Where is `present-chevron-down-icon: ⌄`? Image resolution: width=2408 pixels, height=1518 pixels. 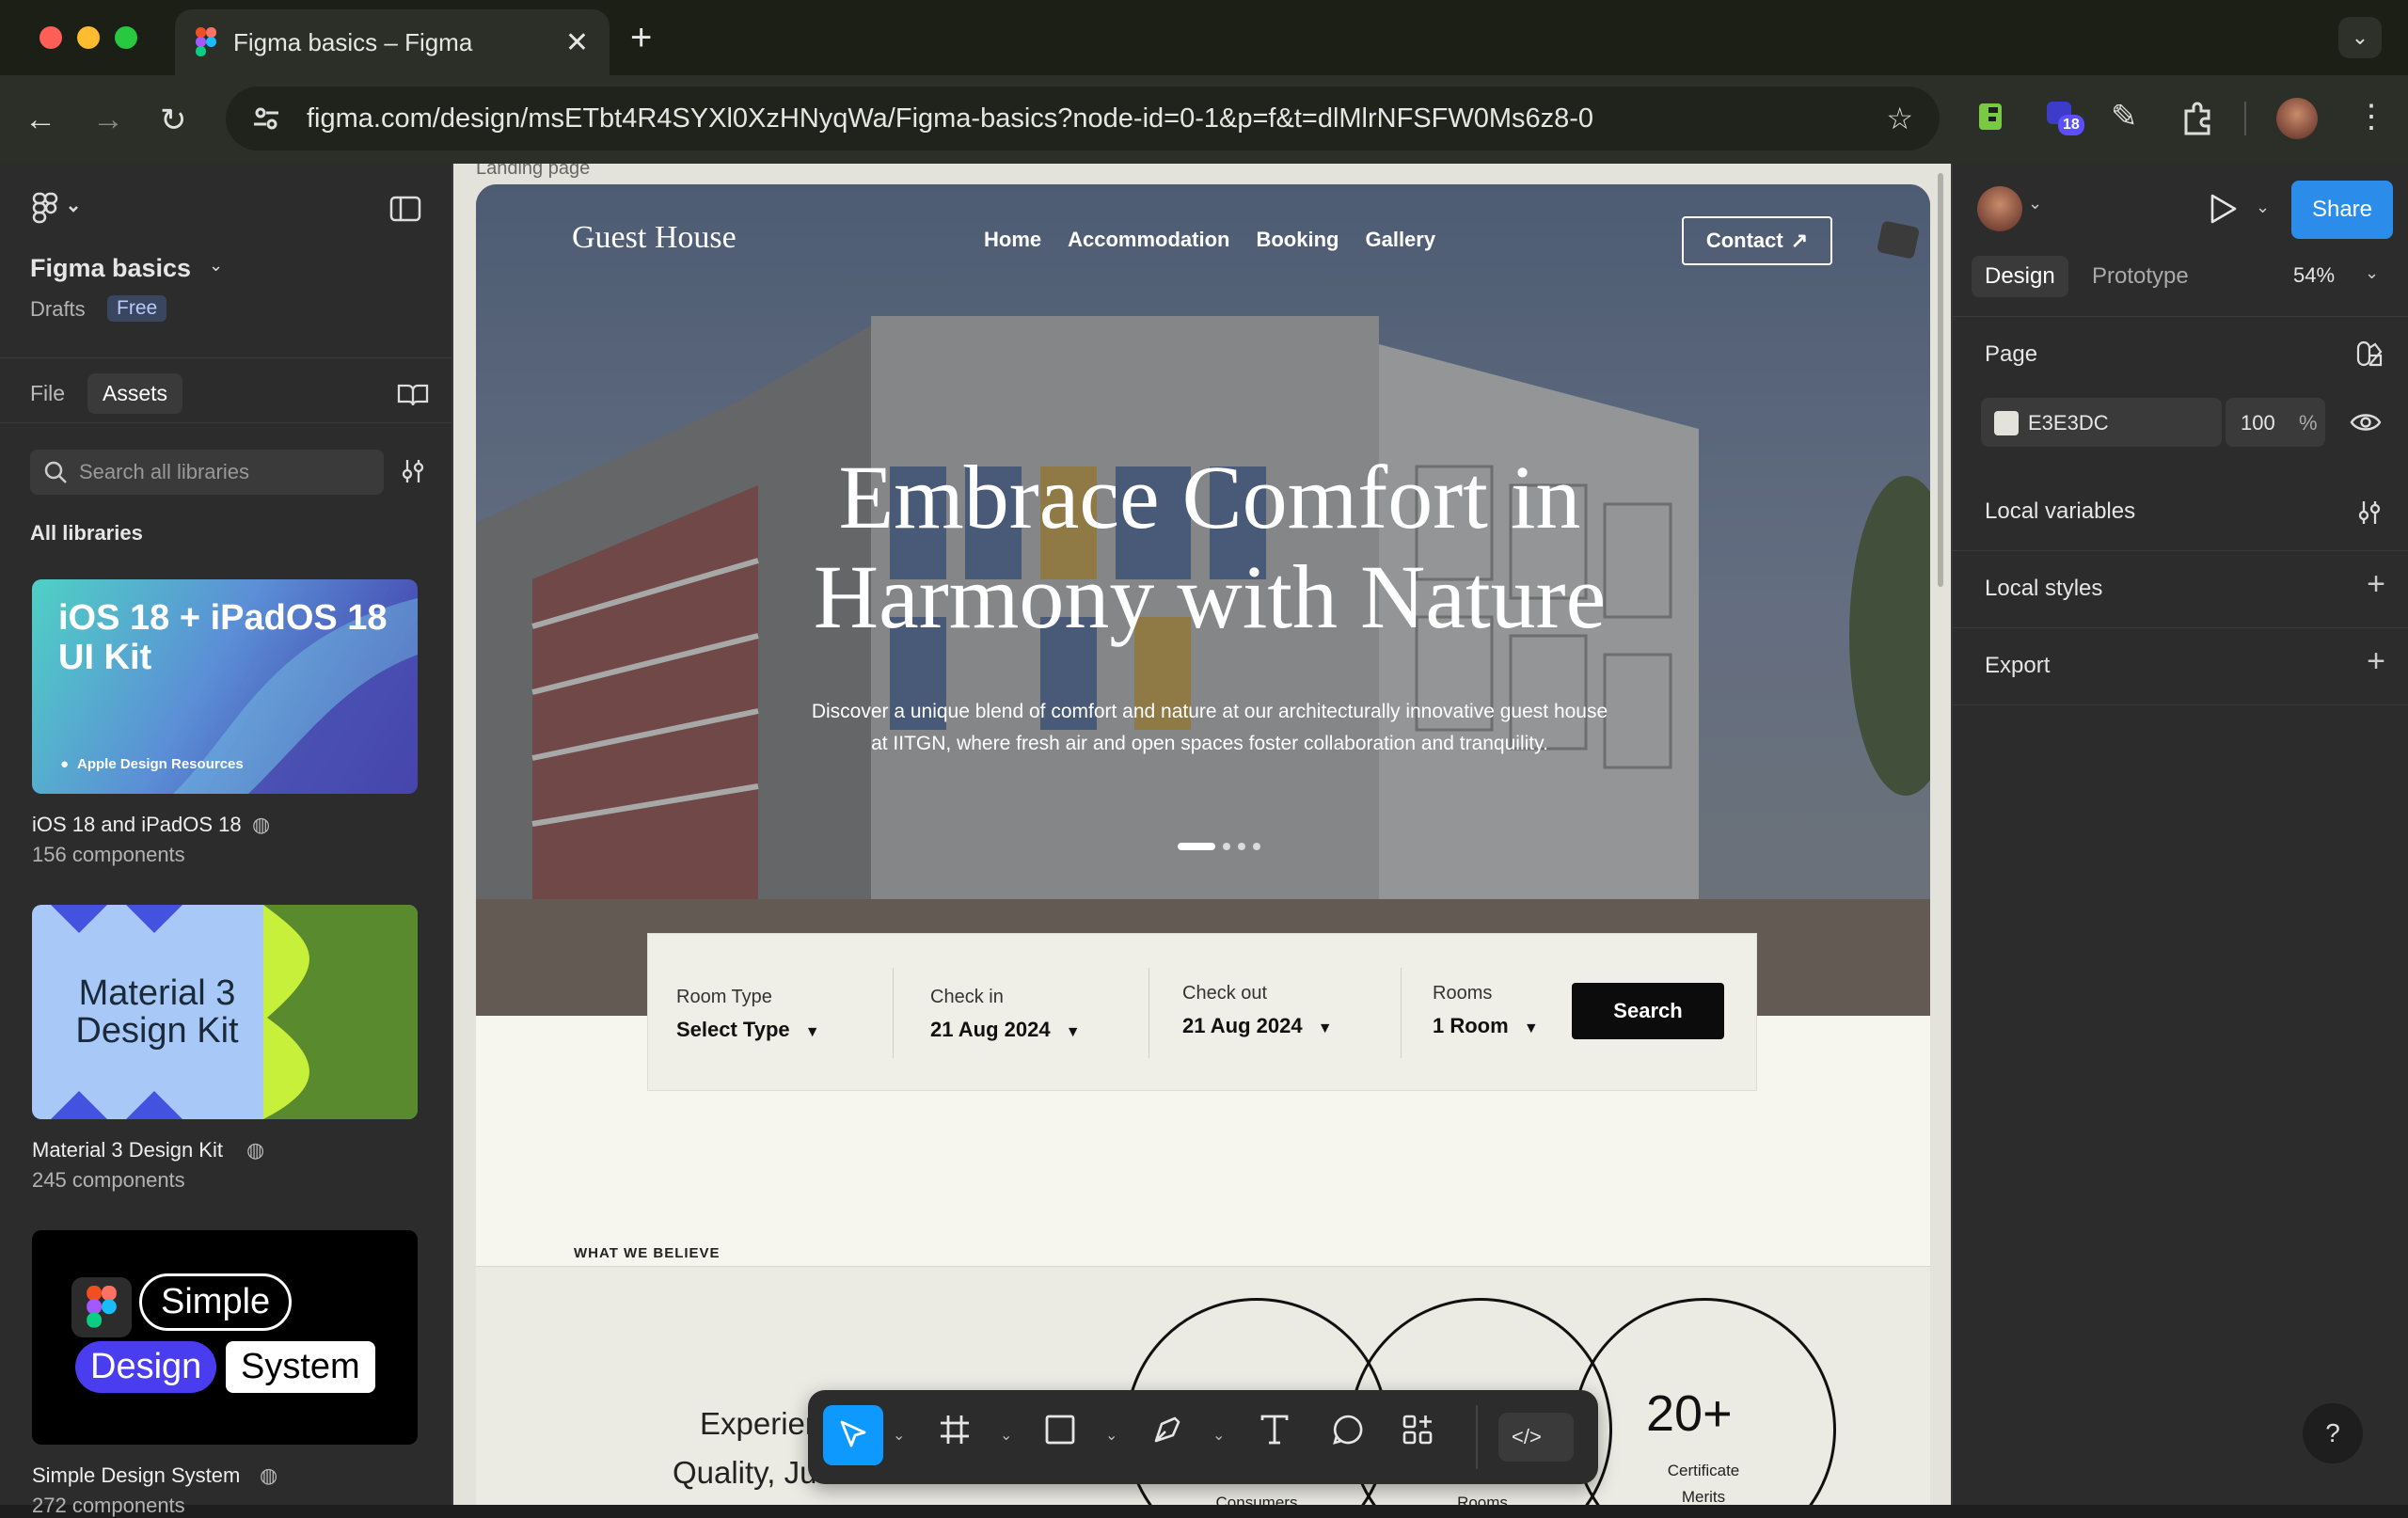
present-chevron-down-icon: ⌄ is located at coordinates (2263, 207).